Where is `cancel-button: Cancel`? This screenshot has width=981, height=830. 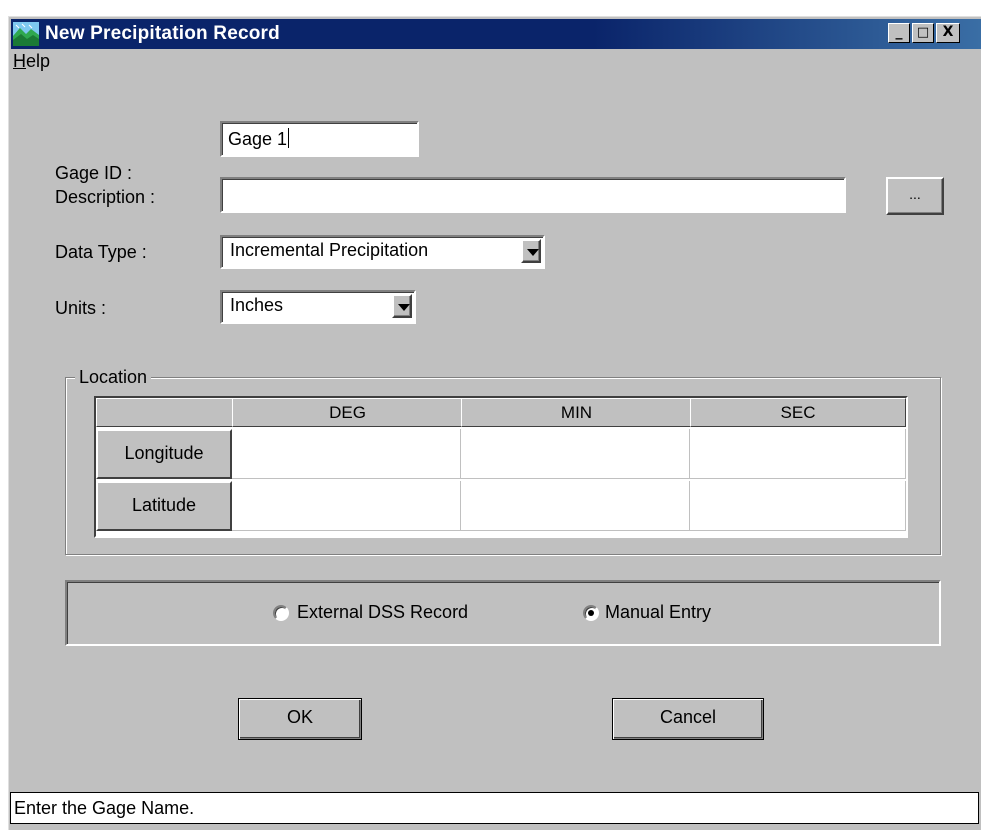
cancel-button: Cancel is located at coordinates (688, 719).